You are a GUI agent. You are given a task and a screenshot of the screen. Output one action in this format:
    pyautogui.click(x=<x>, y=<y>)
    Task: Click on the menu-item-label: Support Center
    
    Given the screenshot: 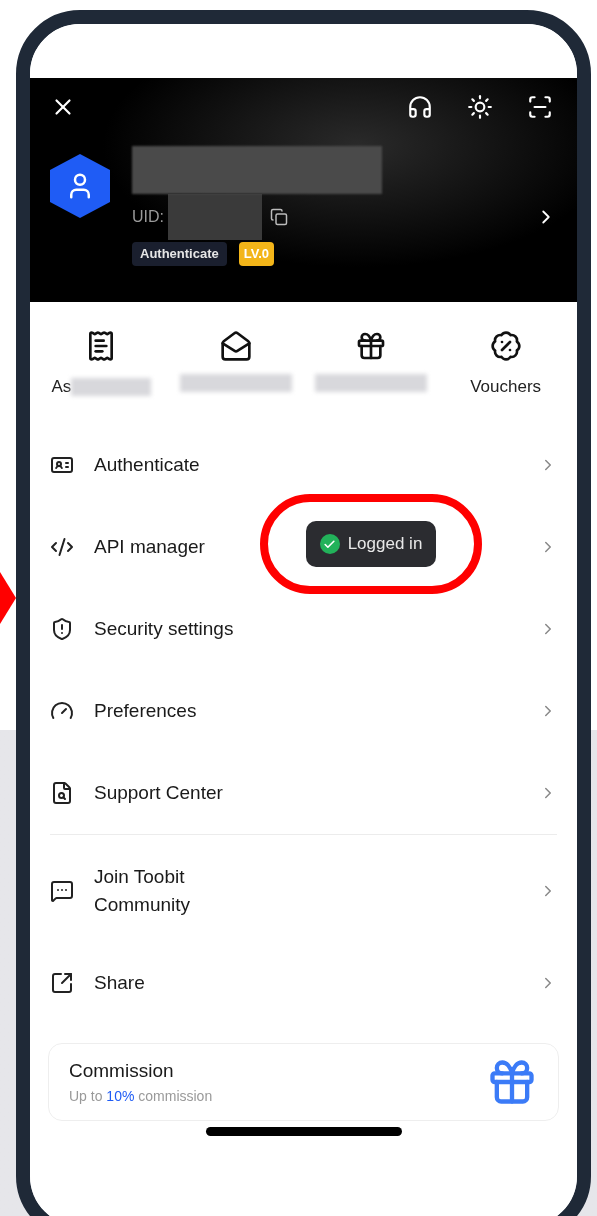 What is the action you would take?
    pyautogui.click(x=158, y=793)
    